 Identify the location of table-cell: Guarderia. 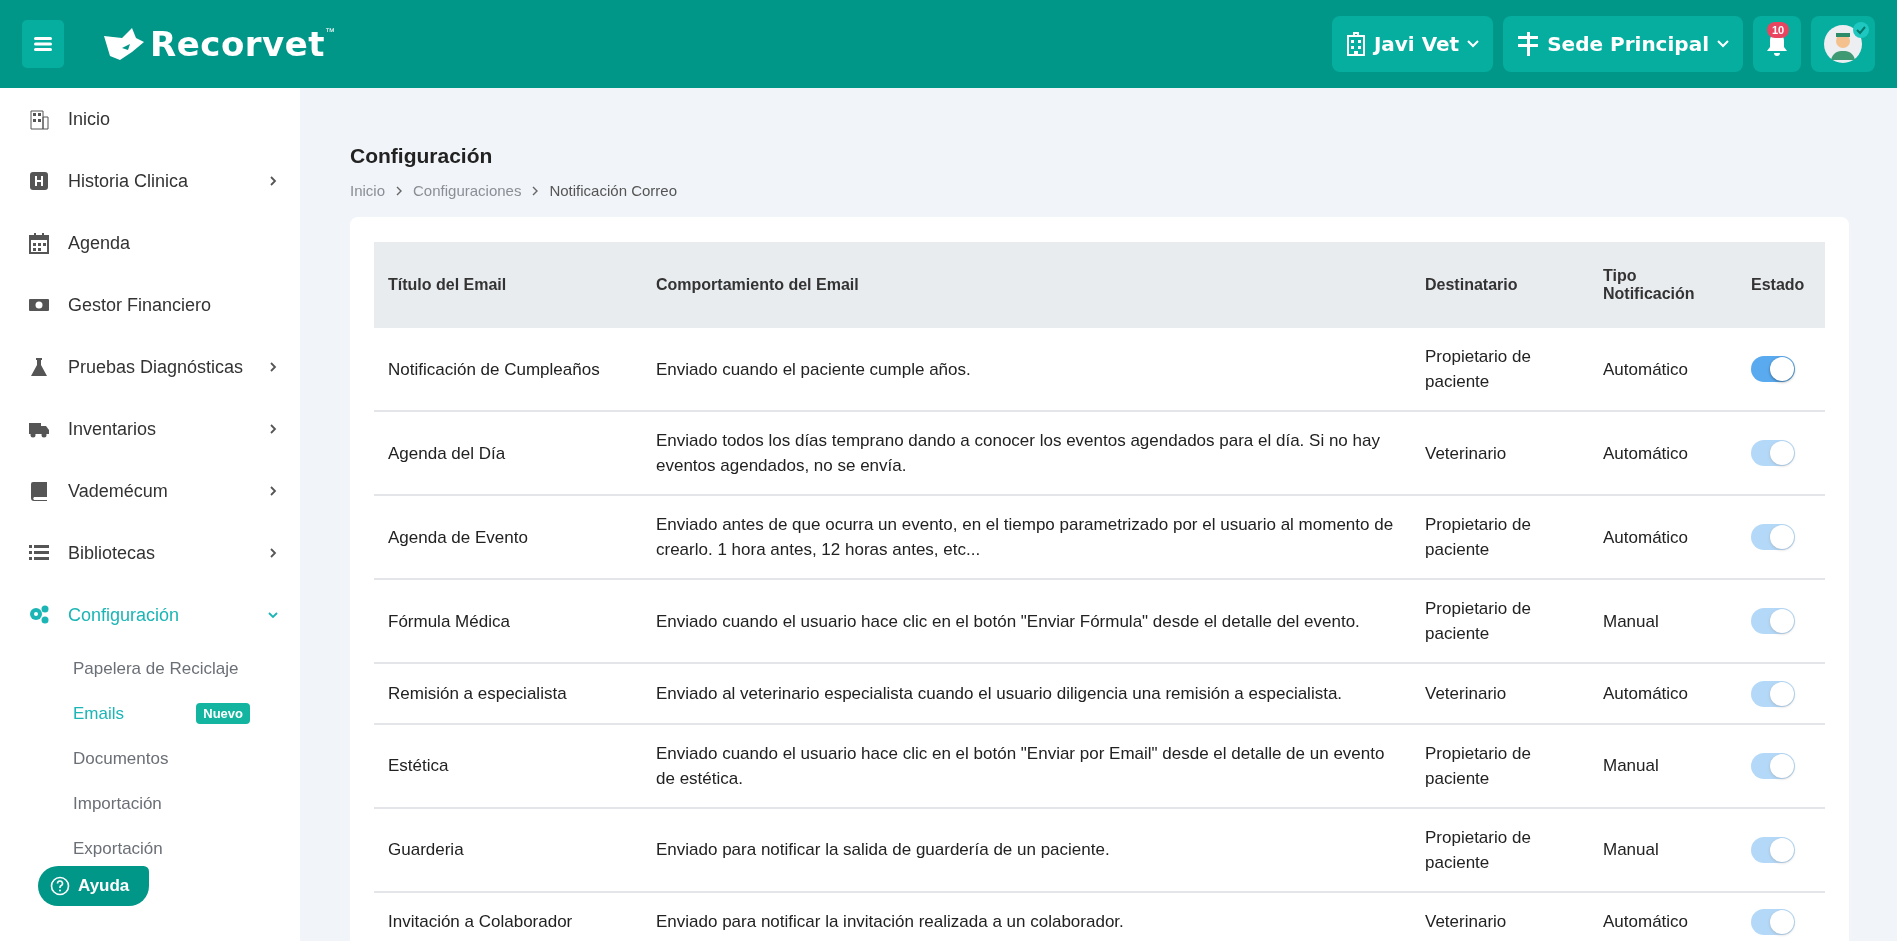
(508, 849).